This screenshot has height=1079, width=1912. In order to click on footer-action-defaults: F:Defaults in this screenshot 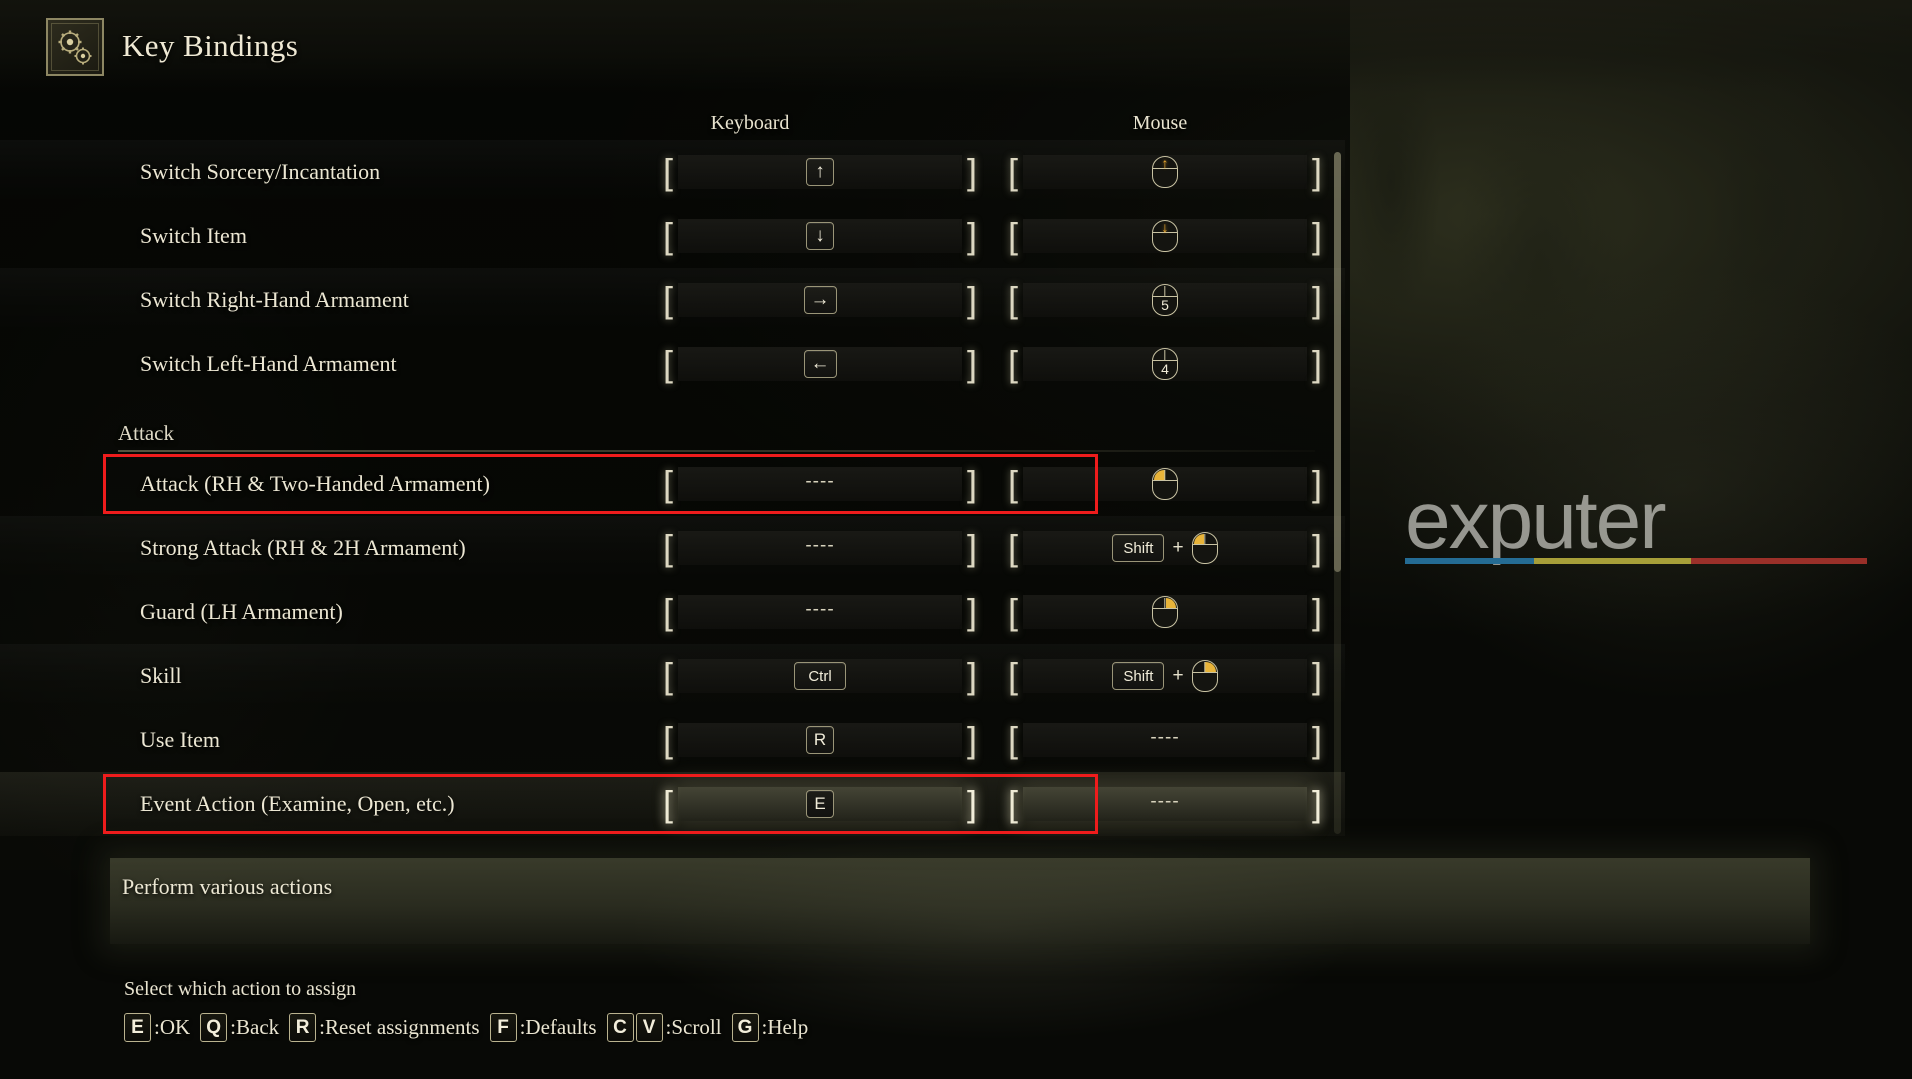, I will do `click(543, 1027)`.